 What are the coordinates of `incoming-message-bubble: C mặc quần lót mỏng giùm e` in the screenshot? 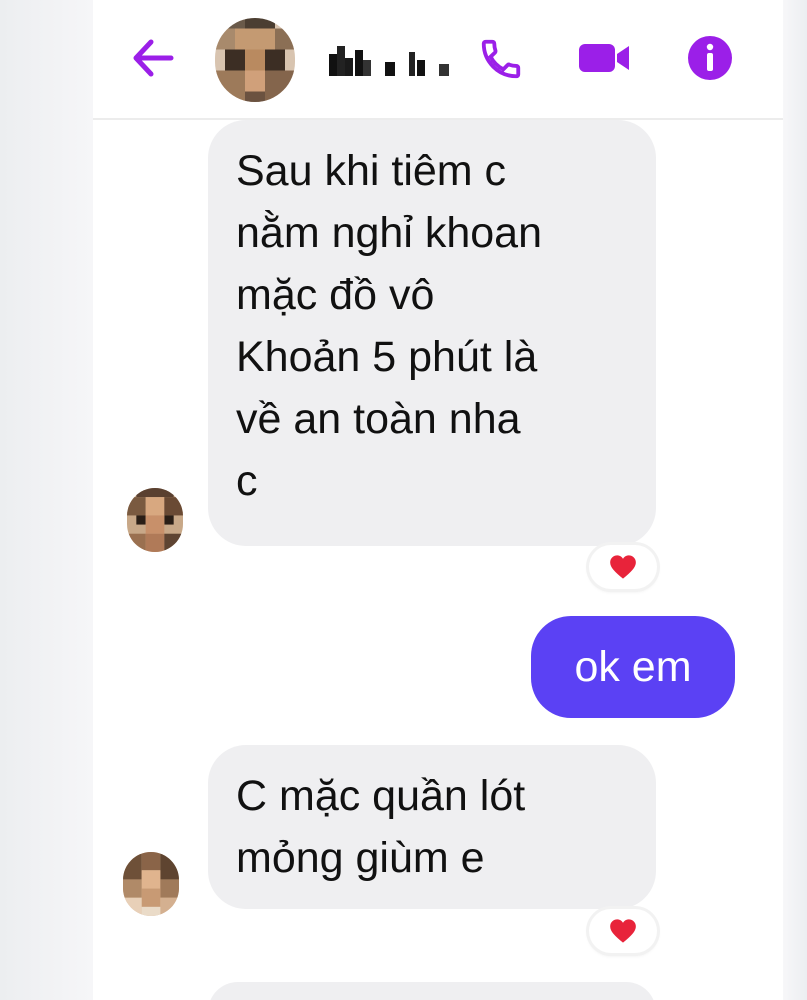 It's located at (432, 827).